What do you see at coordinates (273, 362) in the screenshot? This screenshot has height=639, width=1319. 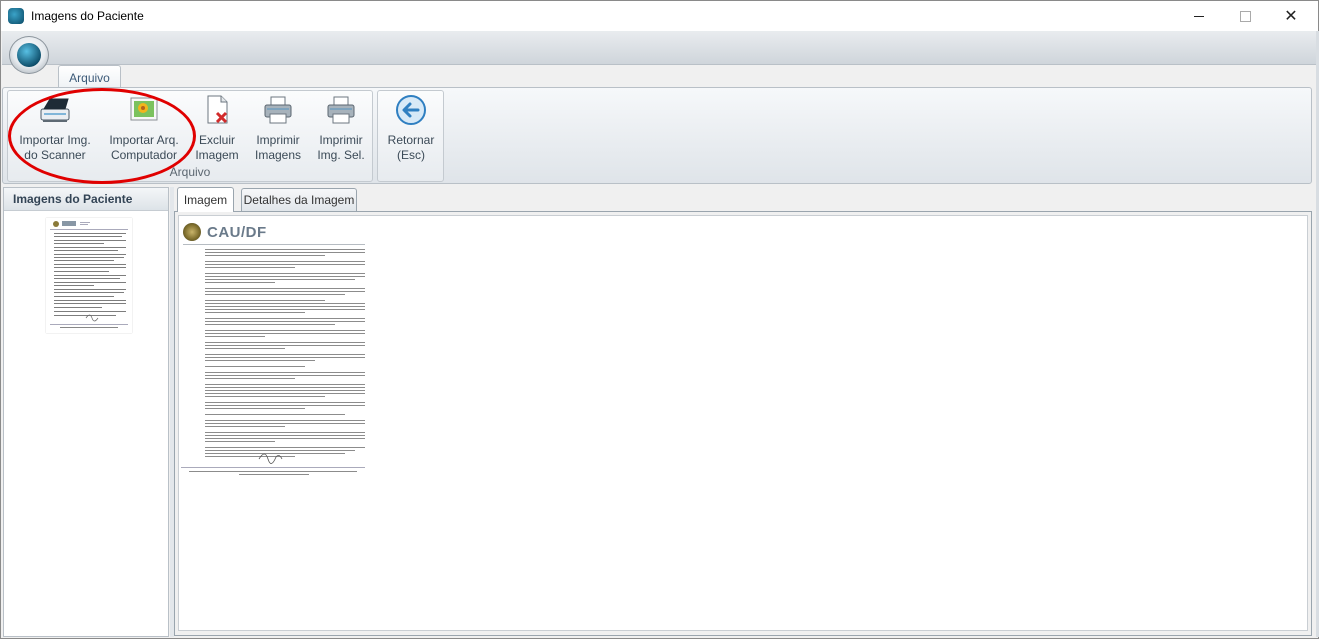 I see `document-text-body` at bounding box center [273, 362].